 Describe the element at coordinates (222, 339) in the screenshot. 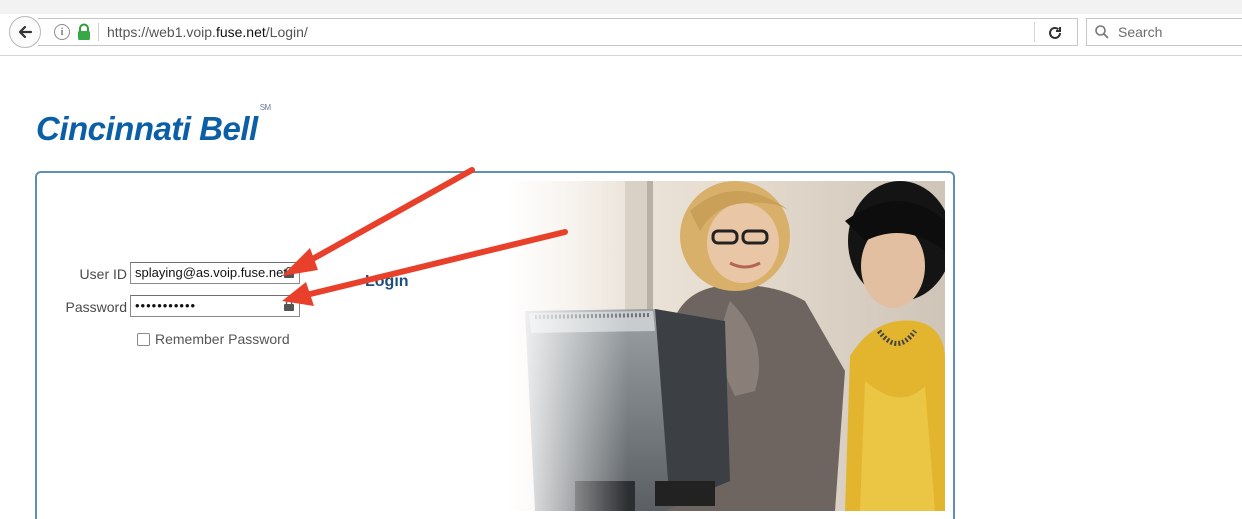

I see `remember-password-label: Remember Password` at that location.